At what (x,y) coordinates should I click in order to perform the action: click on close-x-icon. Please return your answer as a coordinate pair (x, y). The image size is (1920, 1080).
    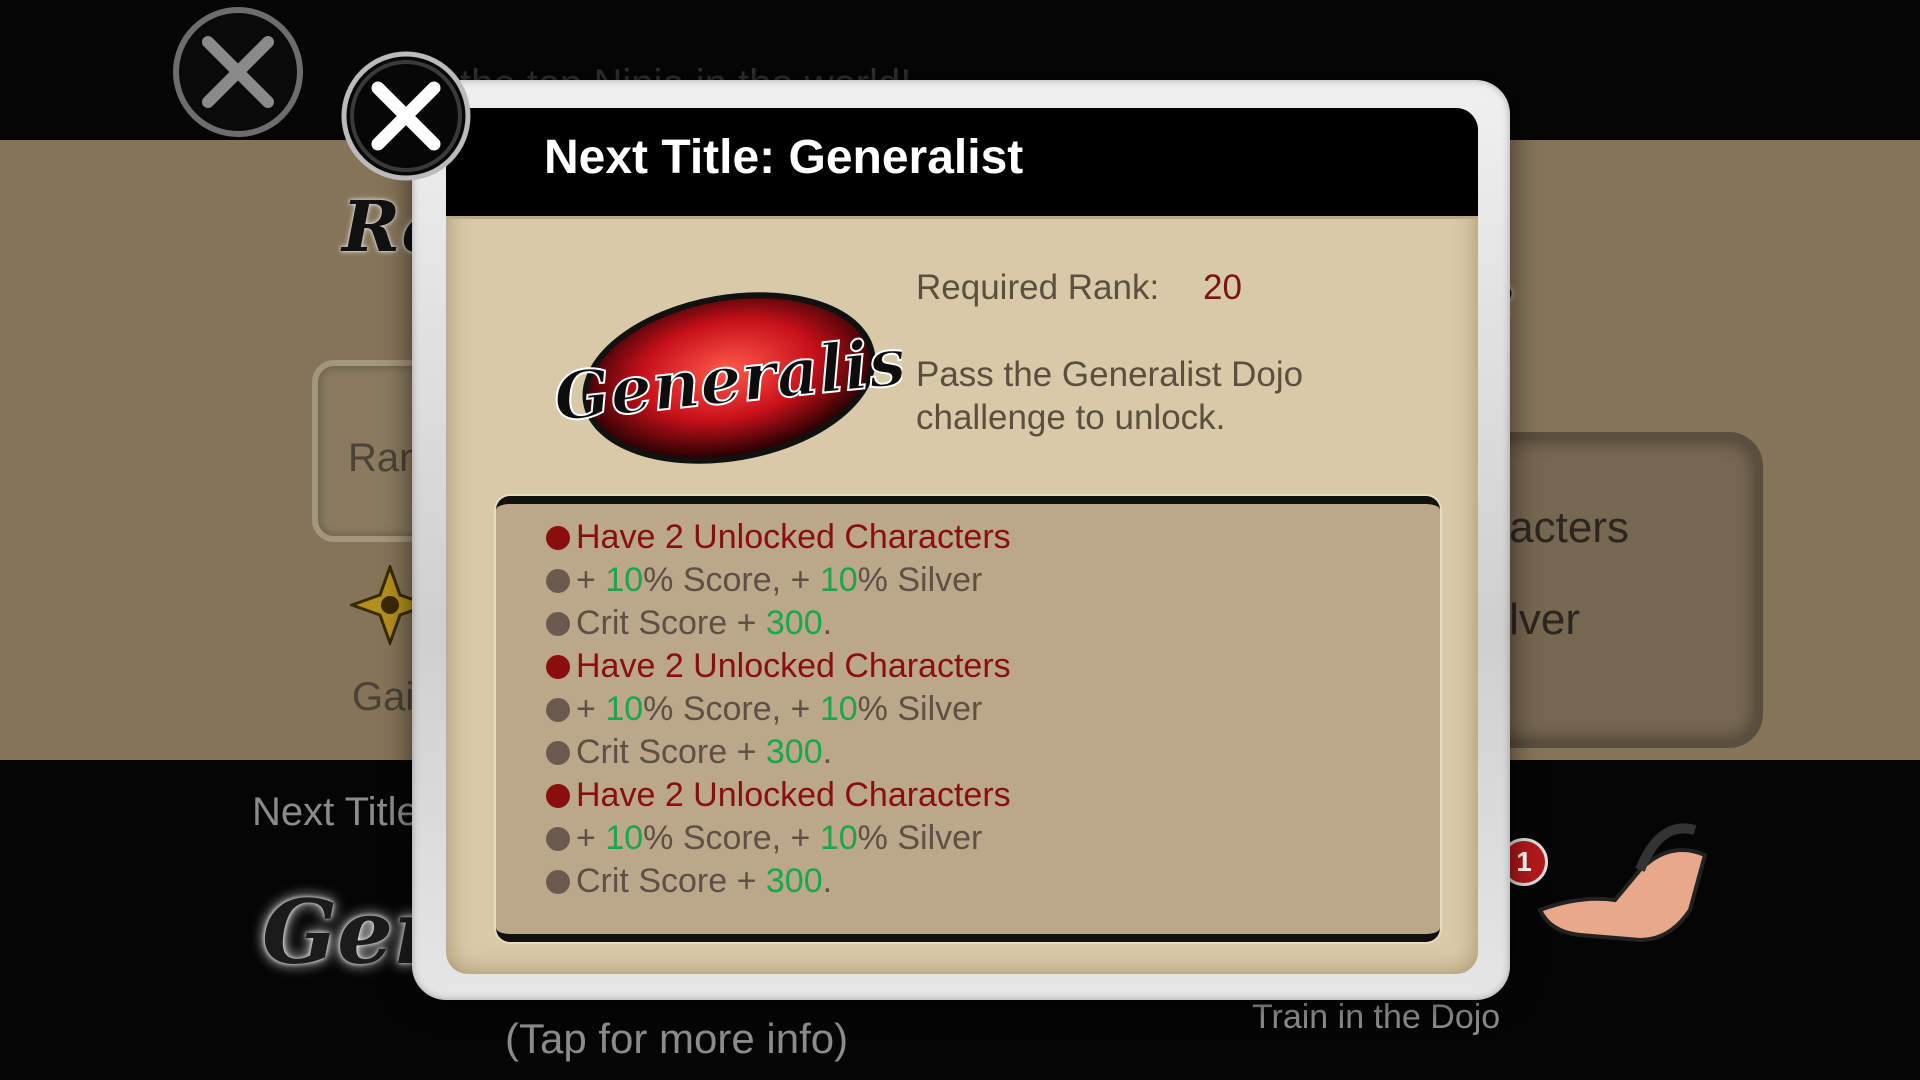
    Looking at the image, I should click on (406, 116).